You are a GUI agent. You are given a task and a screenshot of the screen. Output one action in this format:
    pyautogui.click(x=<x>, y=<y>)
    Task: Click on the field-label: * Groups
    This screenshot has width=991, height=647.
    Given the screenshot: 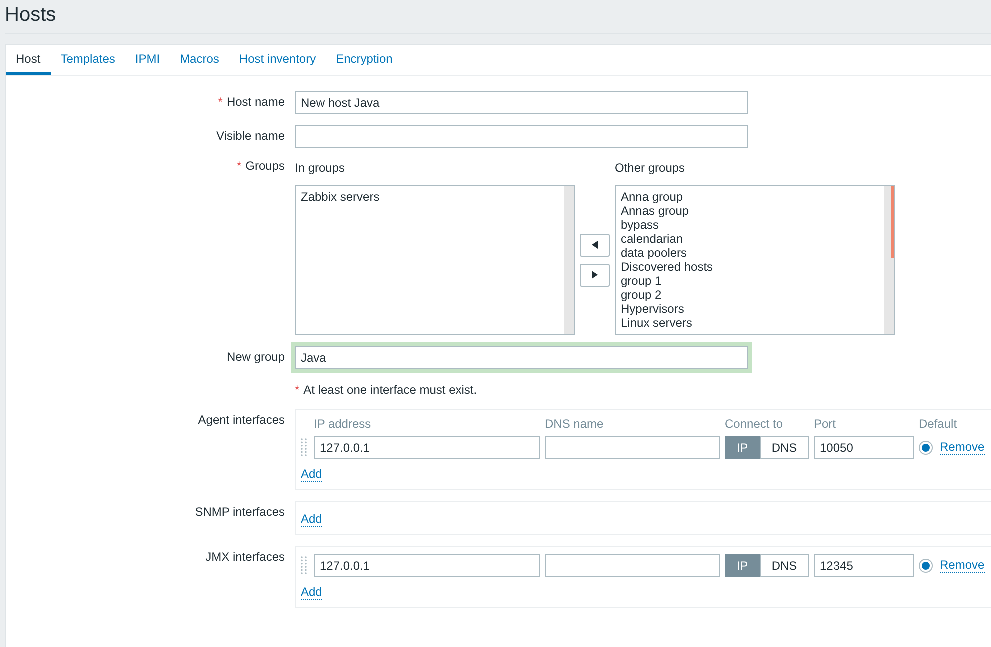 What is the action you would take?
    pyautogui.click(x=260, y=166)
    